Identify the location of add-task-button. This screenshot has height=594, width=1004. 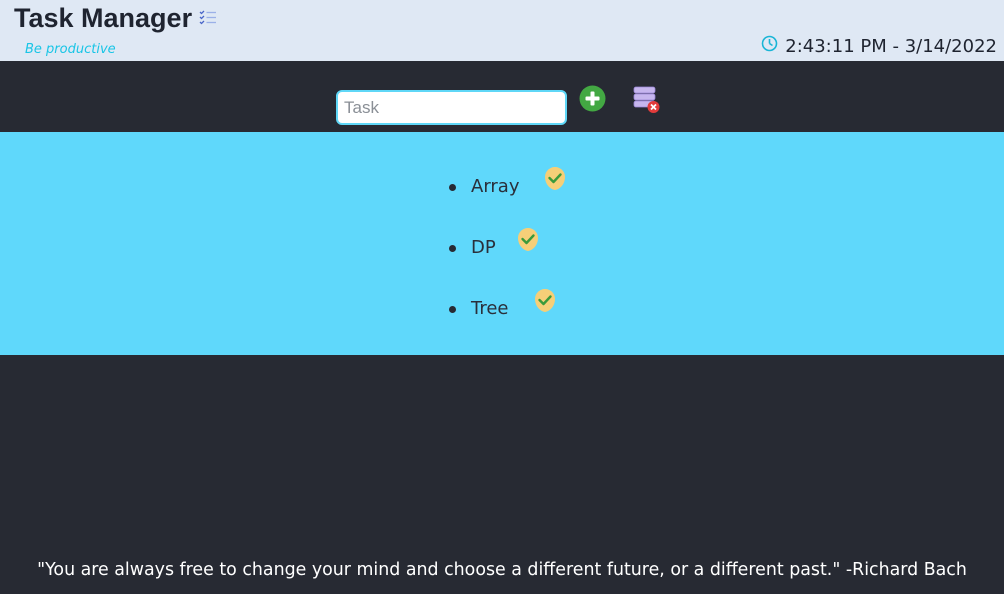
(592, 98).